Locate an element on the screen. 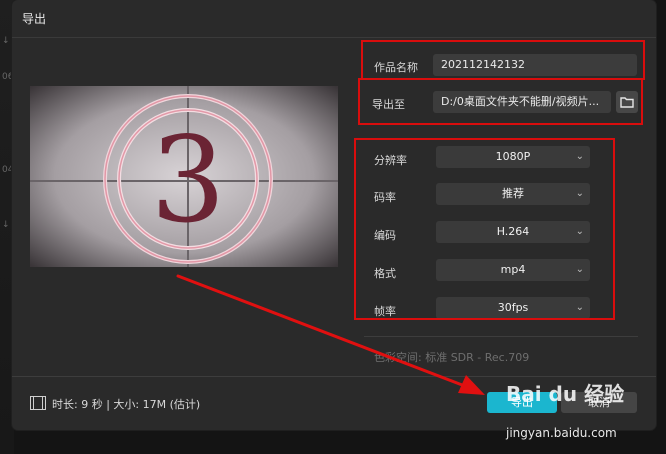 This screenshot has width=666, height=454. resolution-value: 1080P is located at coordinates (513, 156).